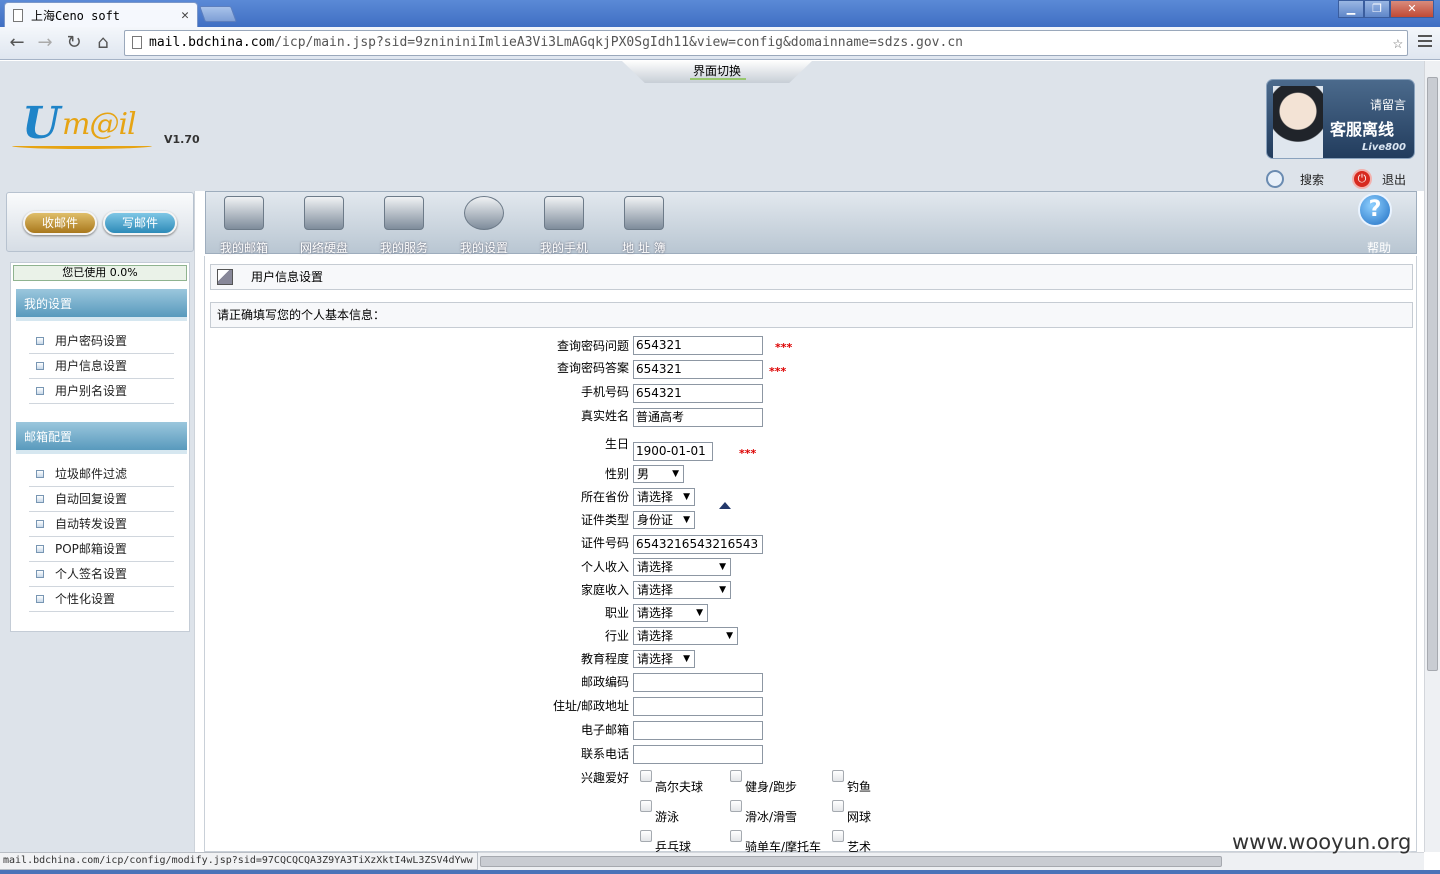 The width and height of the screenshot is (1440, 874). Describe the element at coordinates (1398, 43) in the screenshot. I see `bookmark-star-icon: ☆` at that location.